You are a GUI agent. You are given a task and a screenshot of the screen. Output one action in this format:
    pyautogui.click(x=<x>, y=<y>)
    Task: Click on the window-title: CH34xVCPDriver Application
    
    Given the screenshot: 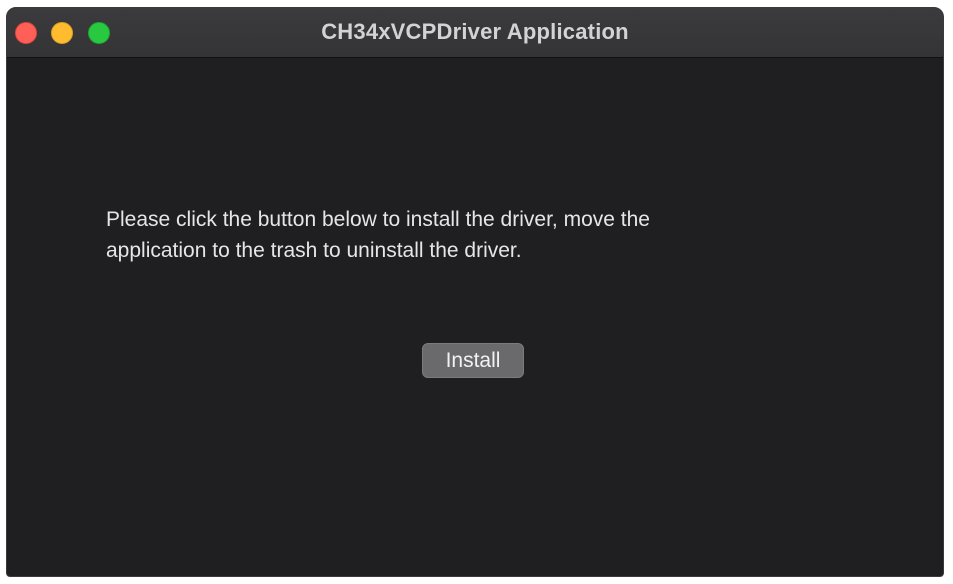 What is the action you would take?
    pyautogui.click(x=475, y=31)
    